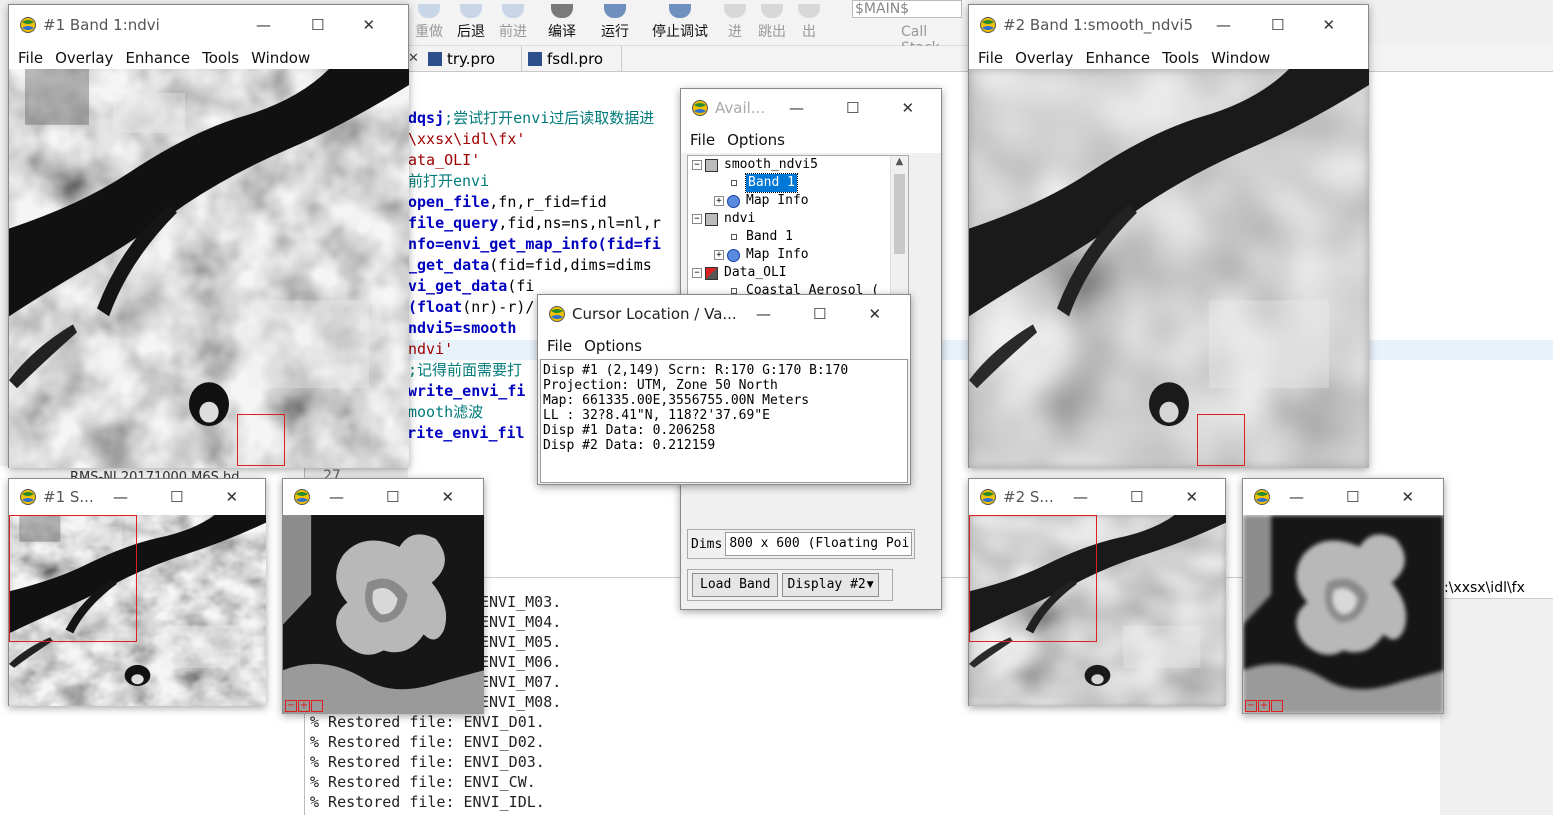 The width and height of the screenshot is (1553, 815). Describe the element at coordinates (471, 23) in the screenshot. I see `toolbar-button-1: 后退` at that location.